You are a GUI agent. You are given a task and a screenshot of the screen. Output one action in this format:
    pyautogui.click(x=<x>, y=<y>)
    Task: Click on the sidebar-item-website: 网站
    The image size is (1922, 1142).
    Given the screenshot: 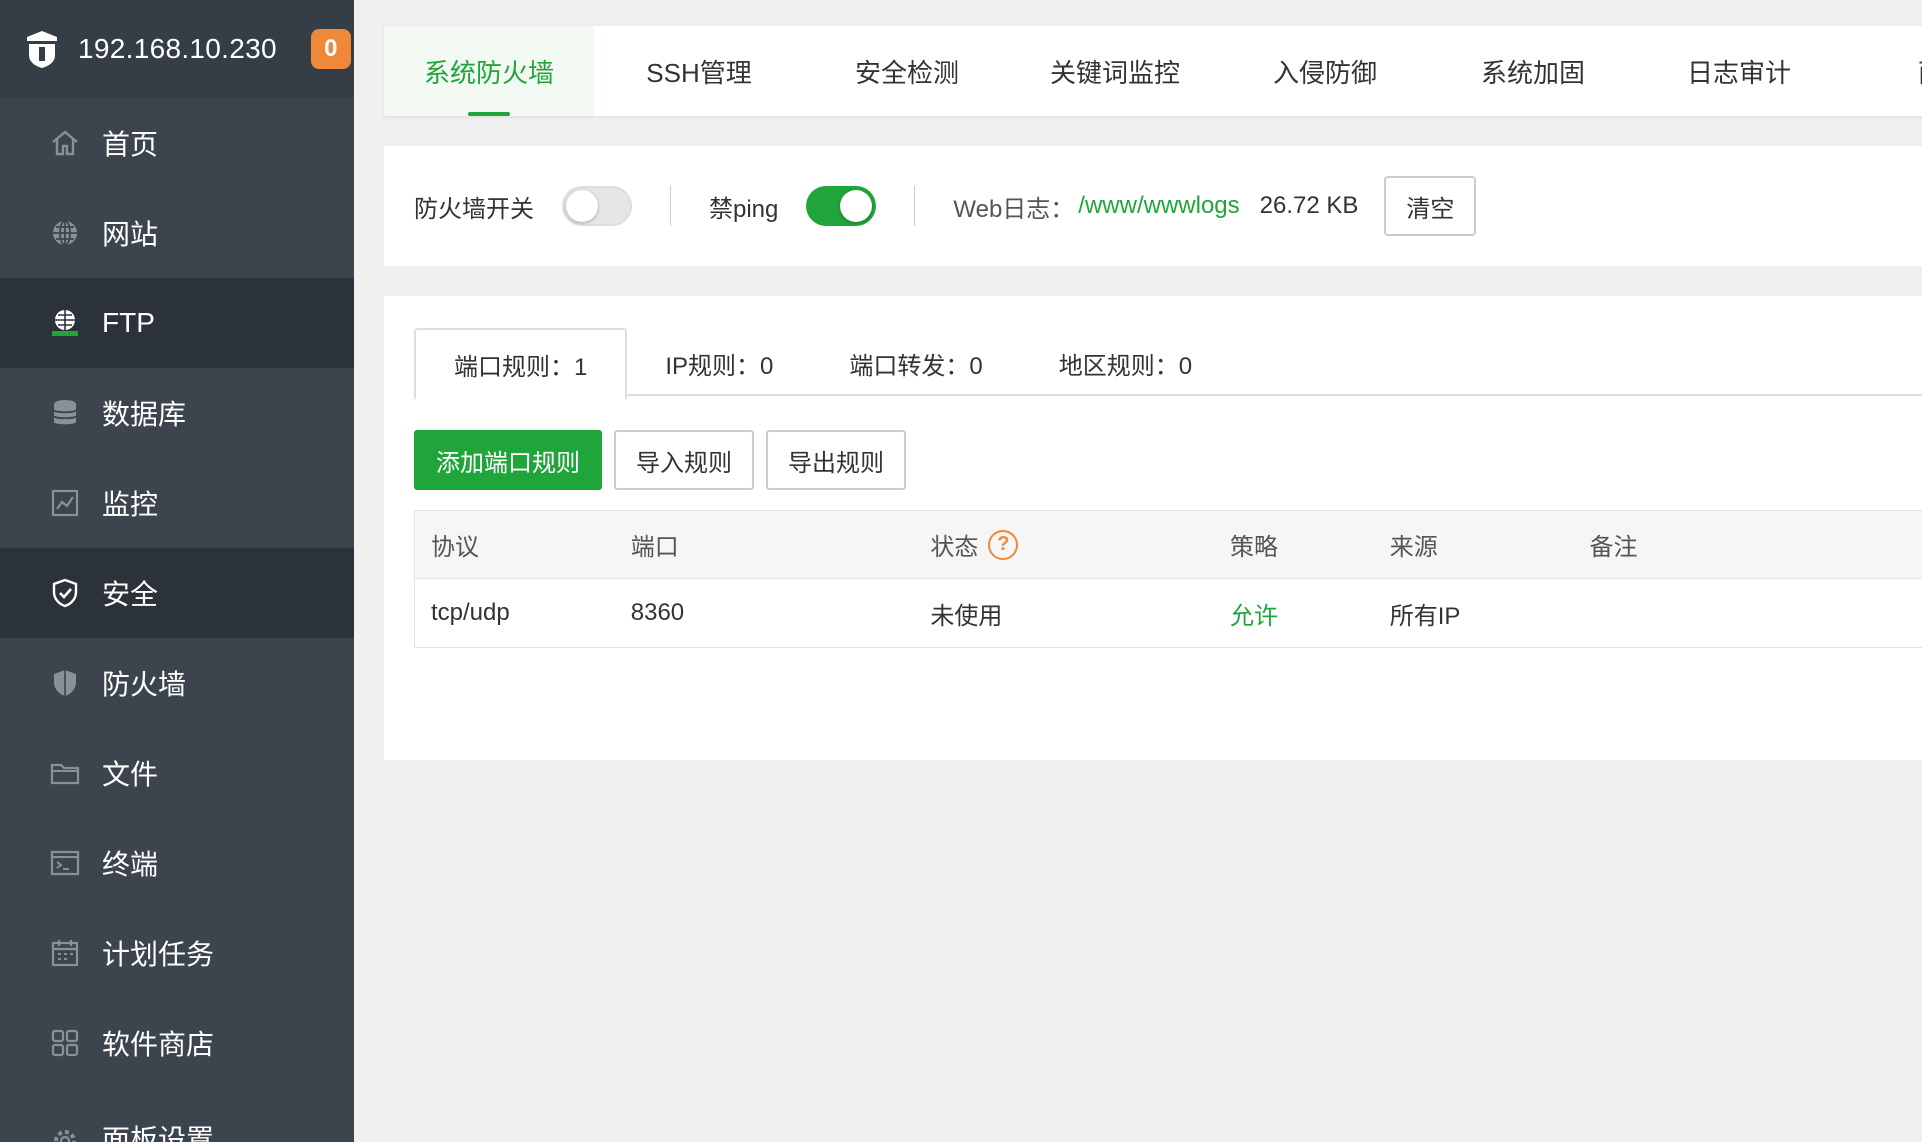 What is the action you would take?
    pyautogui.click(x=177, y=233)
    